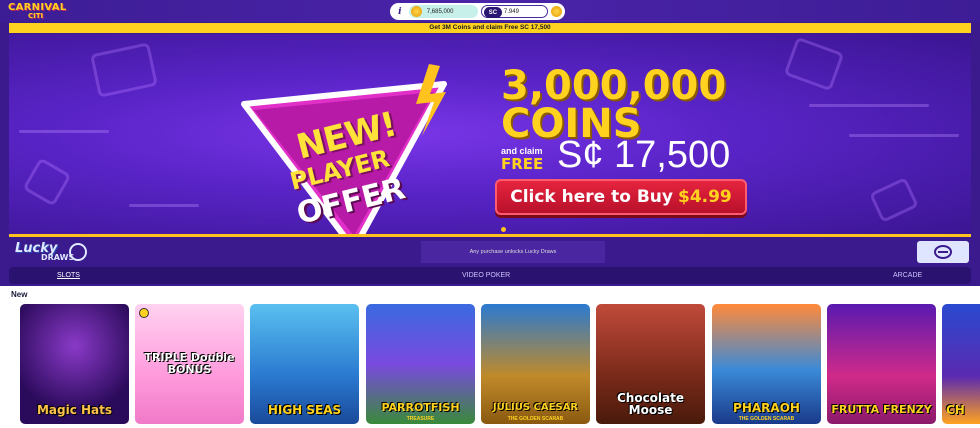 This screenshot has width=980, height=428. I want to click on game-title: PARROTFISH, so click(420, 407).